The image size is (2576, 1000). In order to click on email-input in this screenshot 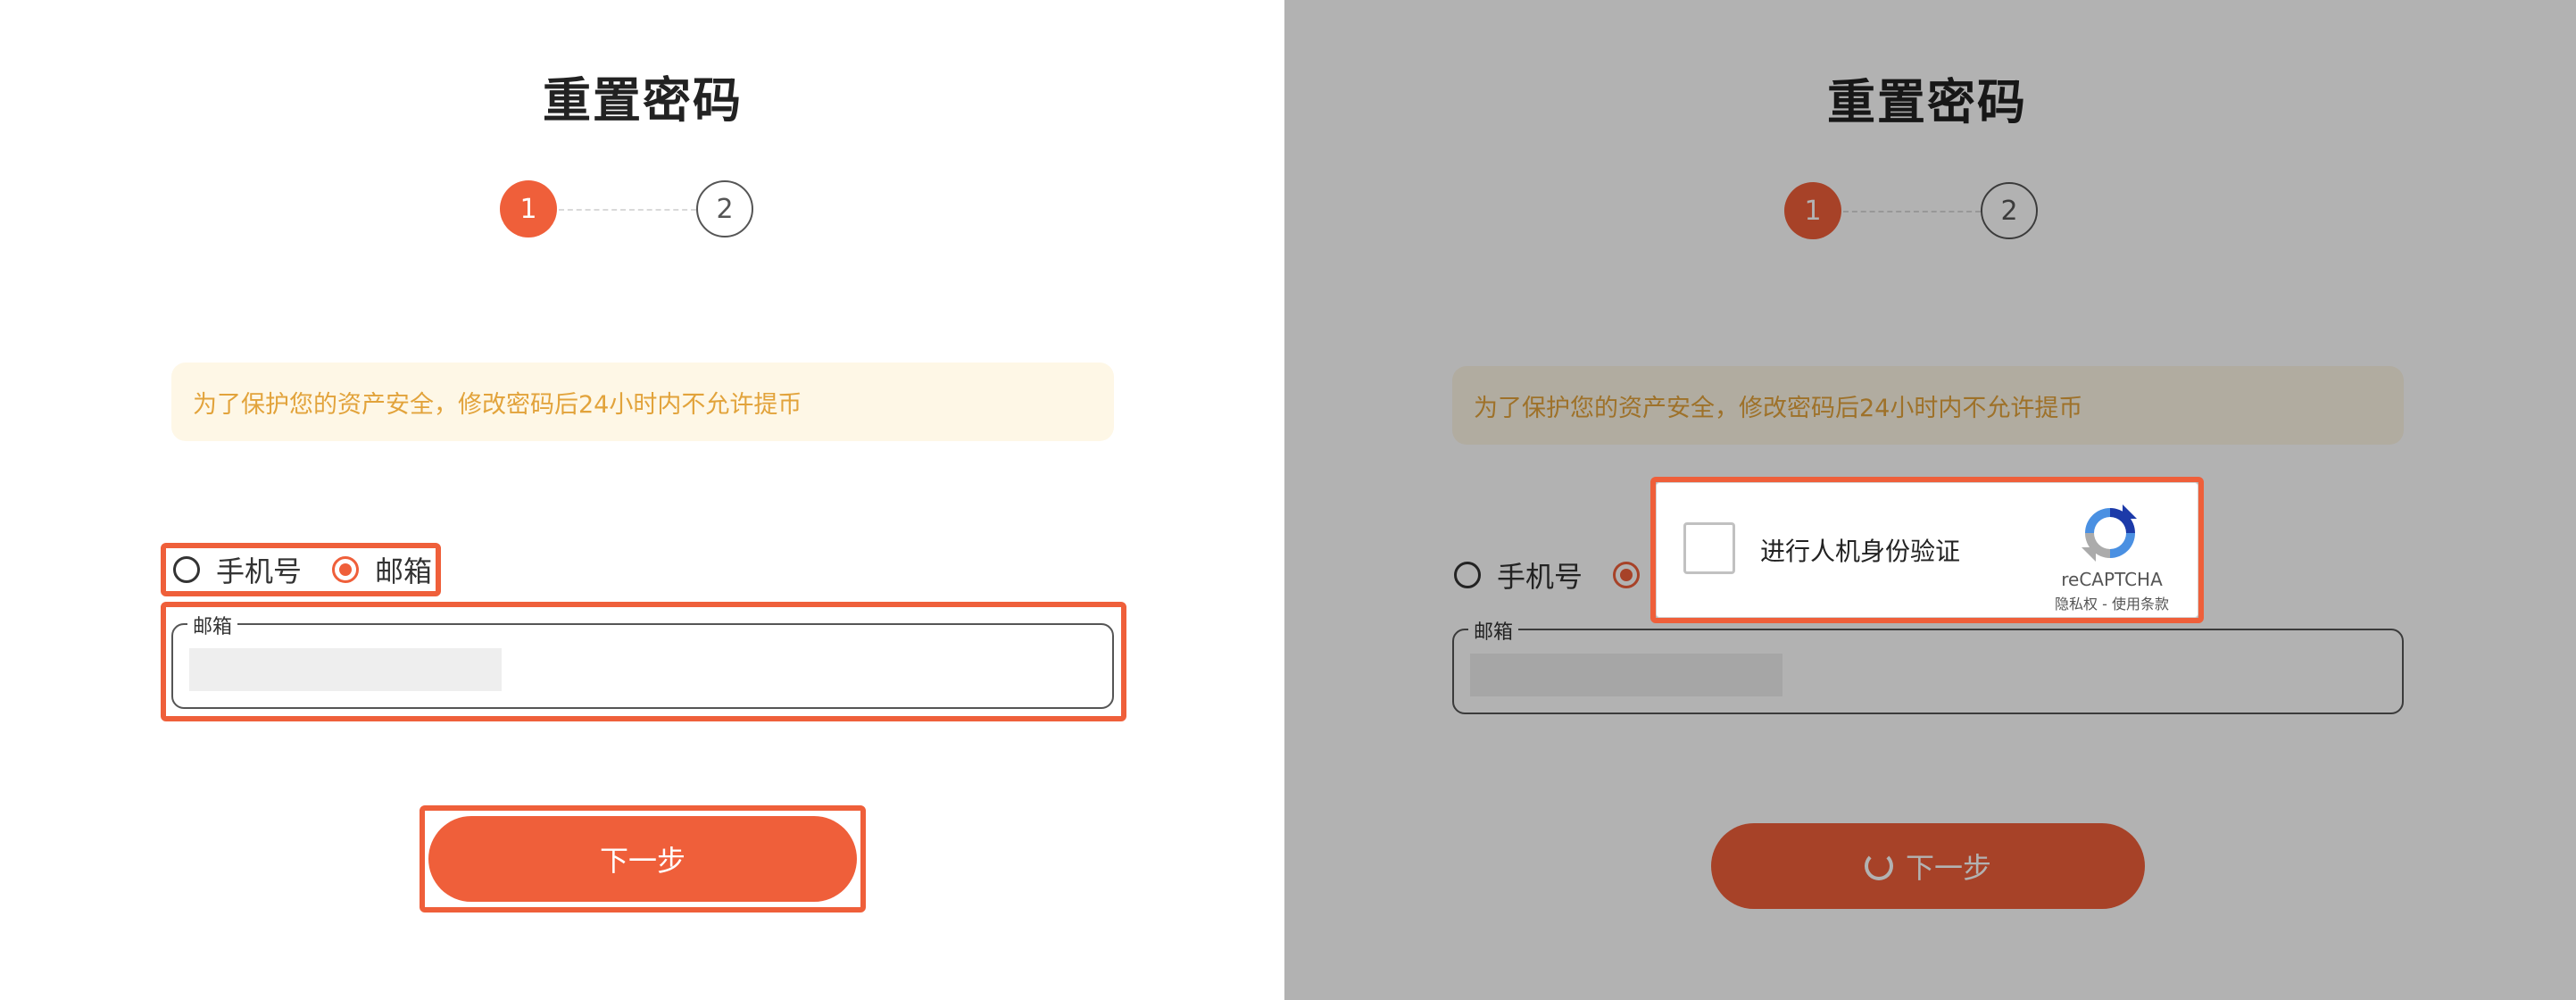, I will do `click(345, 670)`.